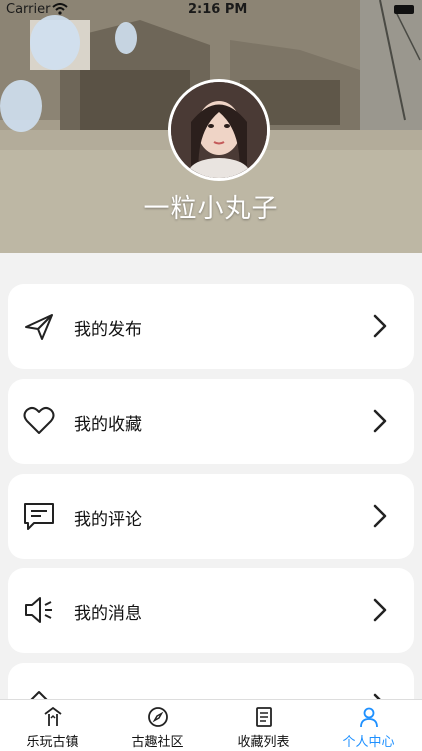 The height and width of the screenshot is (751, 422). I want to click on battery-icon, so click(404, 9).